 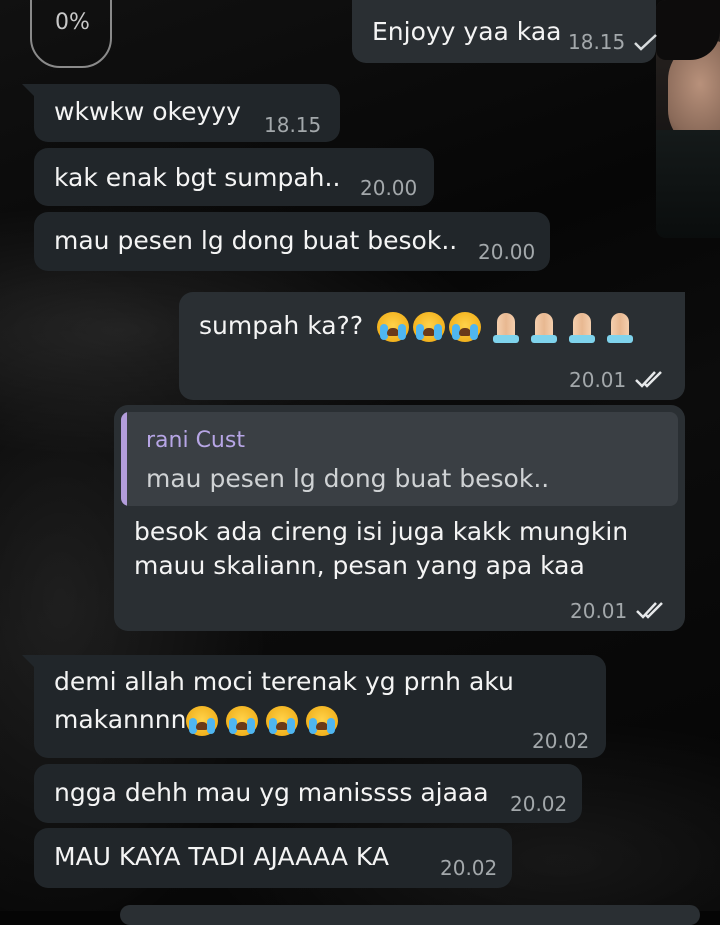 What do you see at coordinates (467, 31) in the screenshot?
I see `message-text: Enjoyy yaa kaa` at bounding box center [467, 31].